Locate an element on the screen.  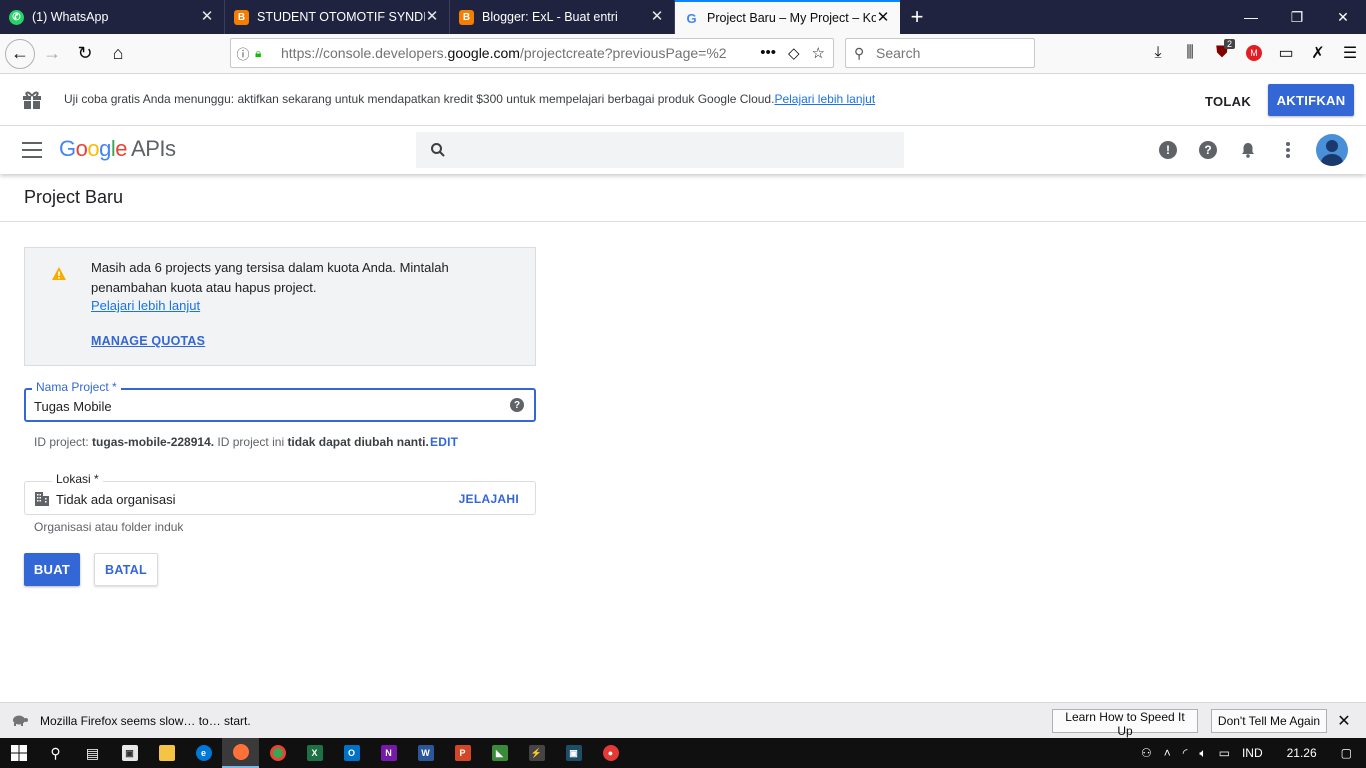
people-icon: ⚇ is located at coordinates (1146, 753).